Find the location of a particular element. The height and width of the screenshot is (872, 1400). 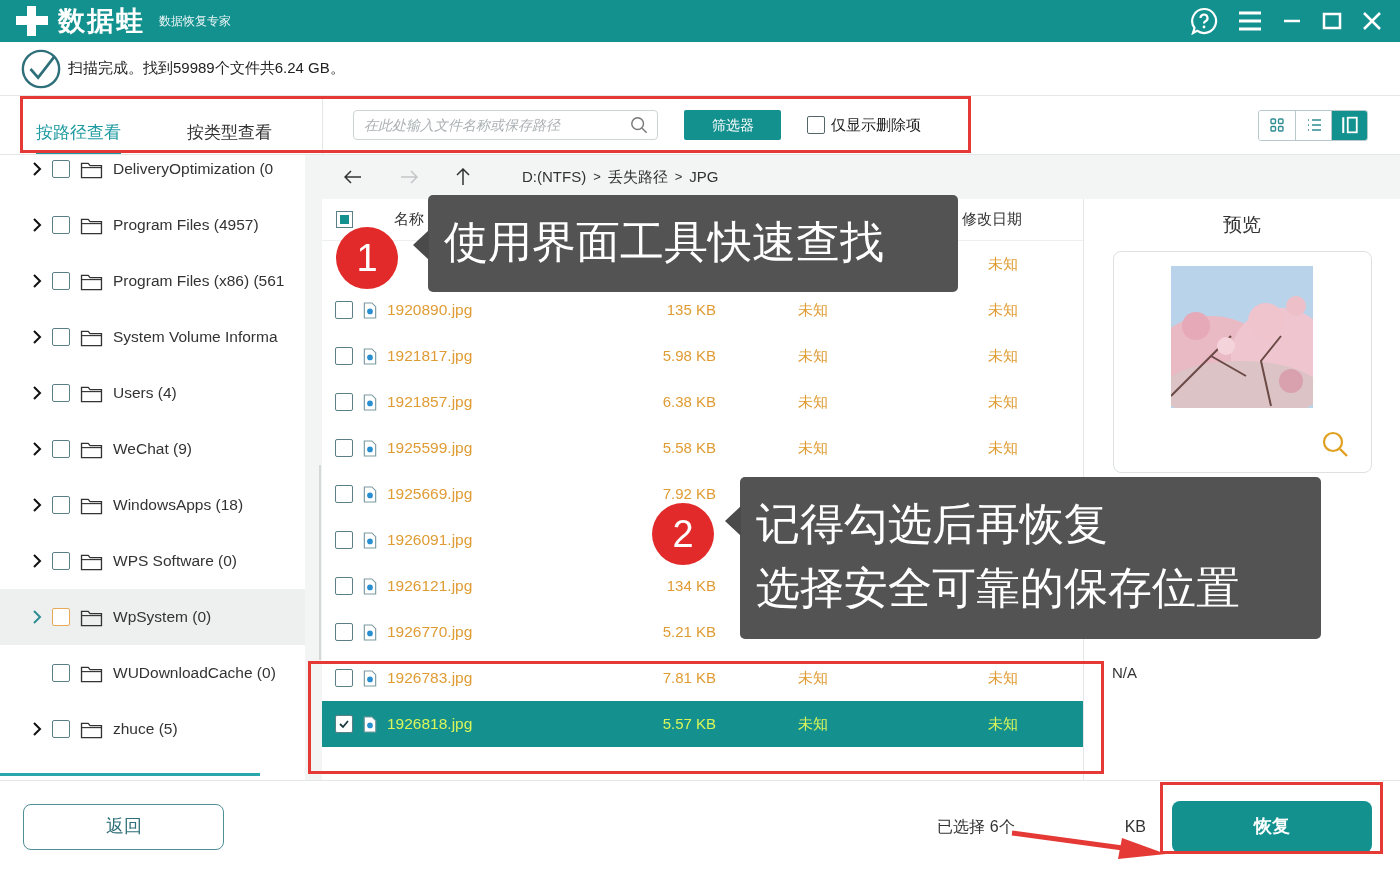

file-path: N/A is located at coordinates (1124, 672).